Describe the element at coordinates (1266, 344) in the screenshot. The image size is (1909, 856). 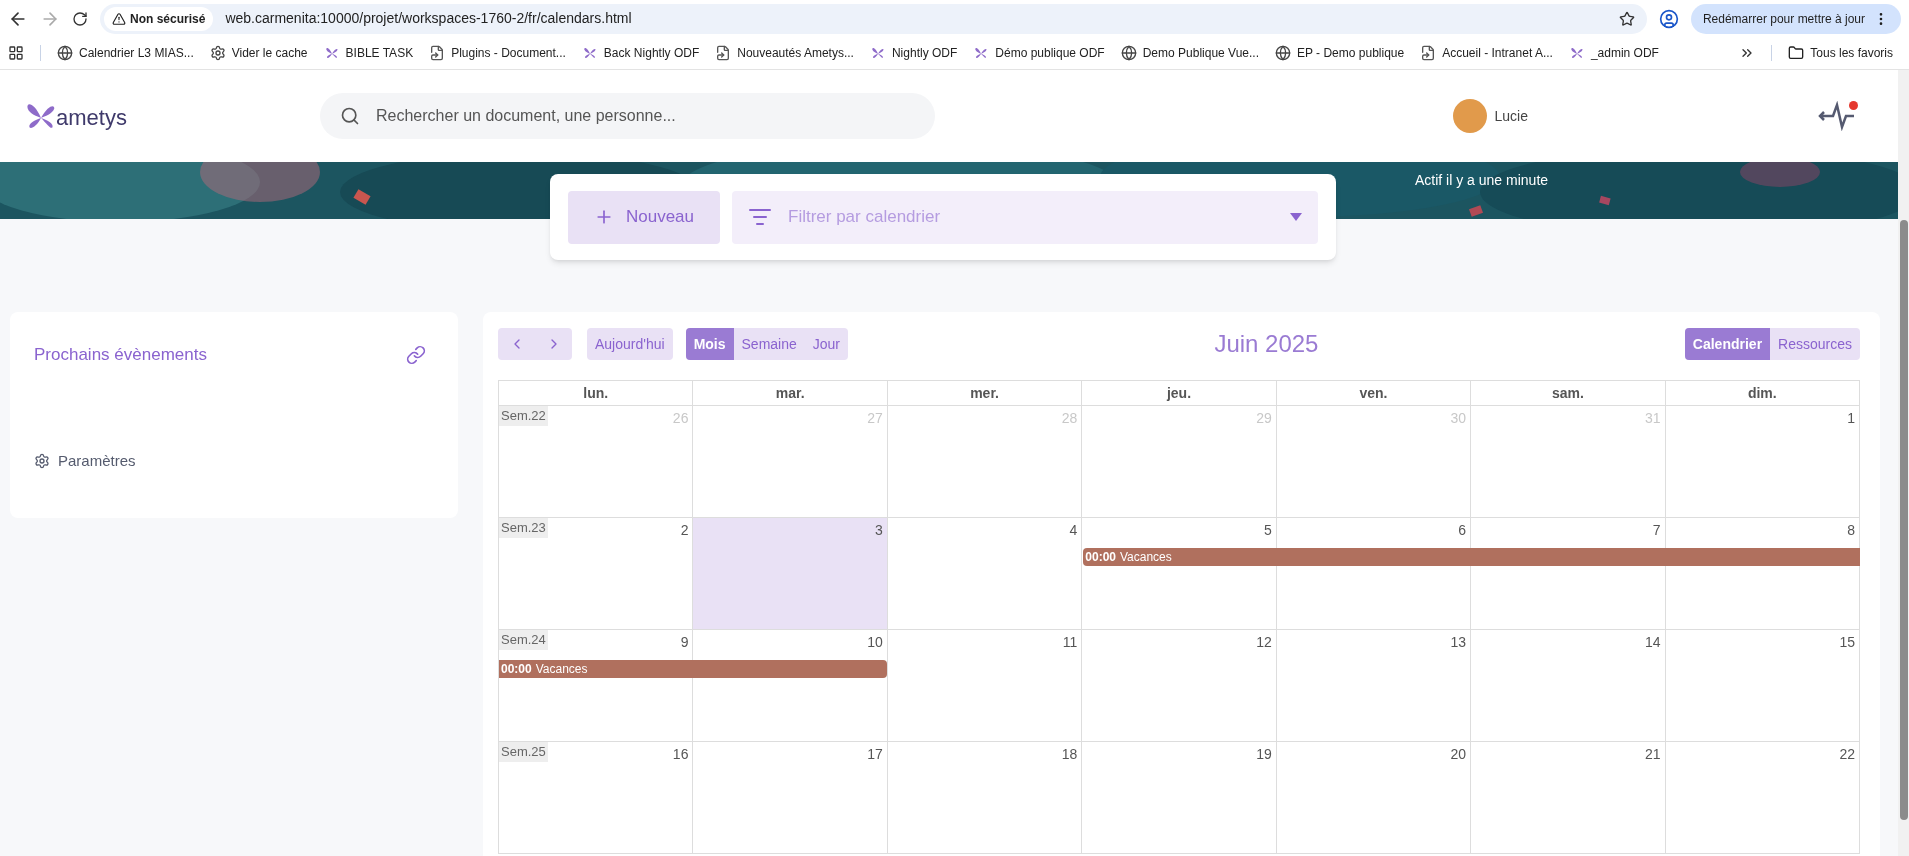
I see `month-title: Juin 2025` at that location.